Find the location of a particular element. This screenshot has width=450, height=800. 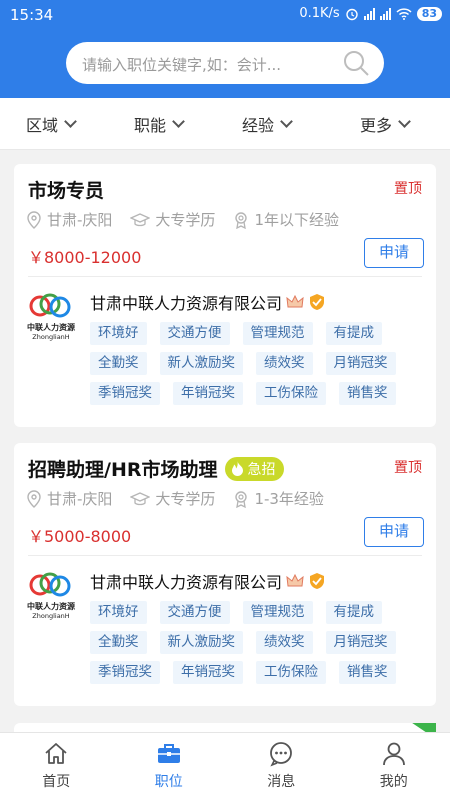

benefit-tag: 工伤保险 is located at coordinates (291, 672).